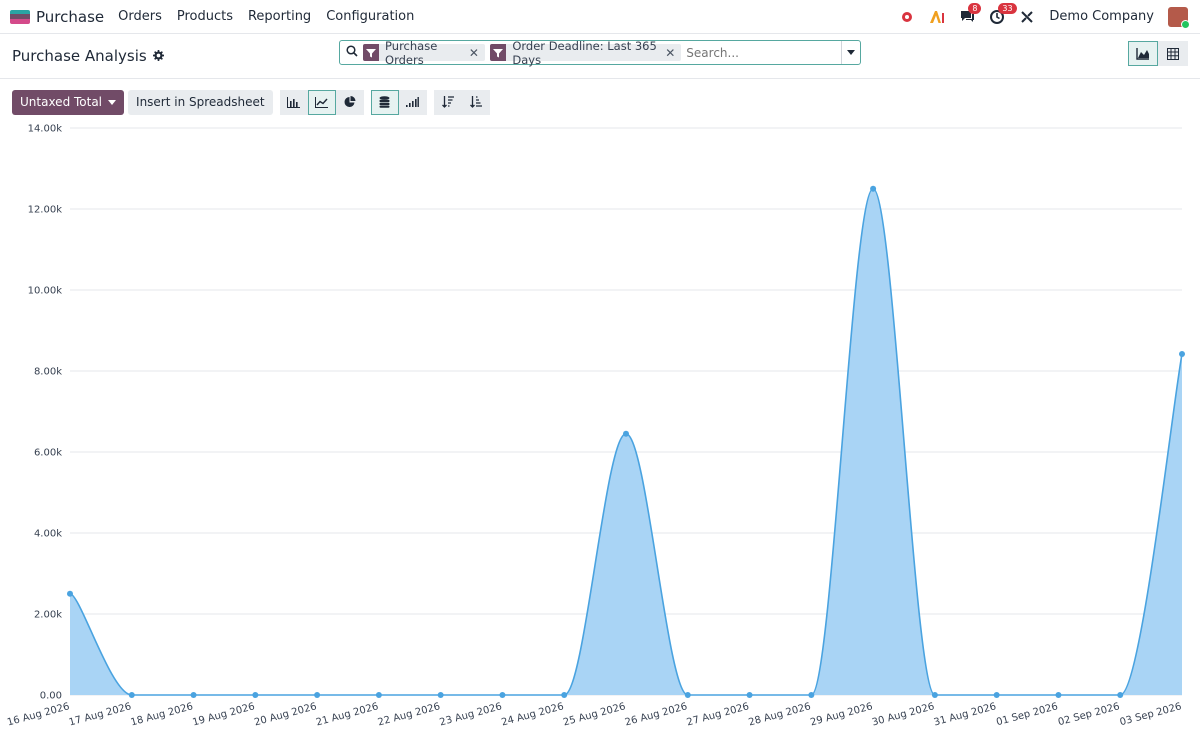  Describe the element at coordinates (907, 17) in the screenshot. I see `record-icon` at that location.